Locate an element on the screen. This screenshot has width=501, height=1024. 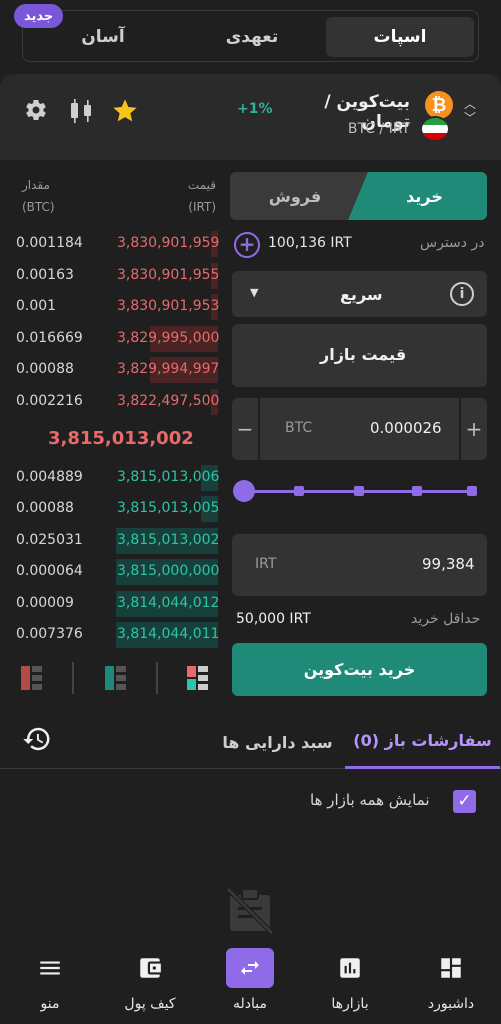
ask-amount: 0.001 is located at coordinates (36, 306).